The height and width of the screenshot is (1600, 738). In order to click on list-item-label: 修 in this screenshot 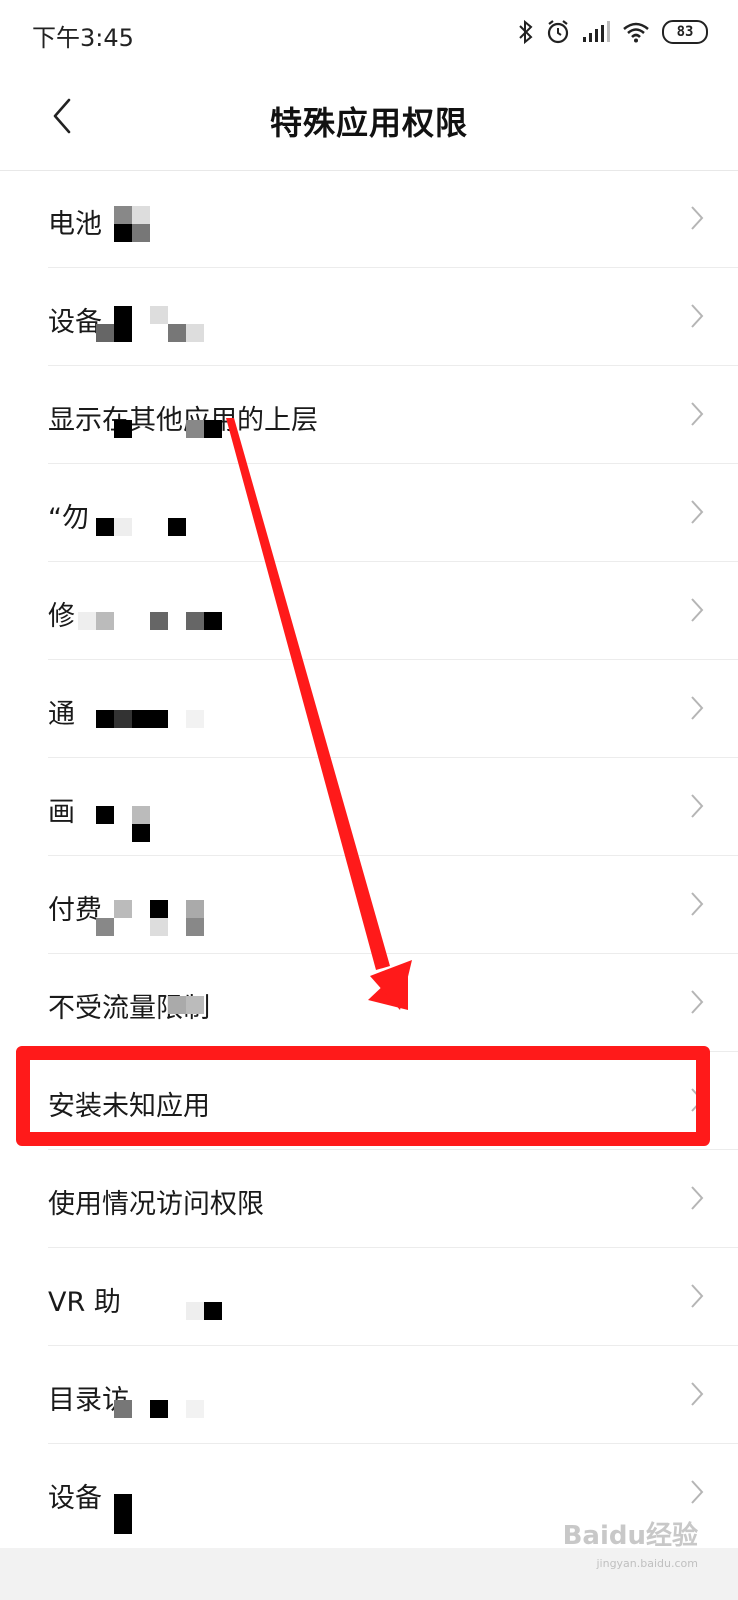, I will do `click(61, 616)`.